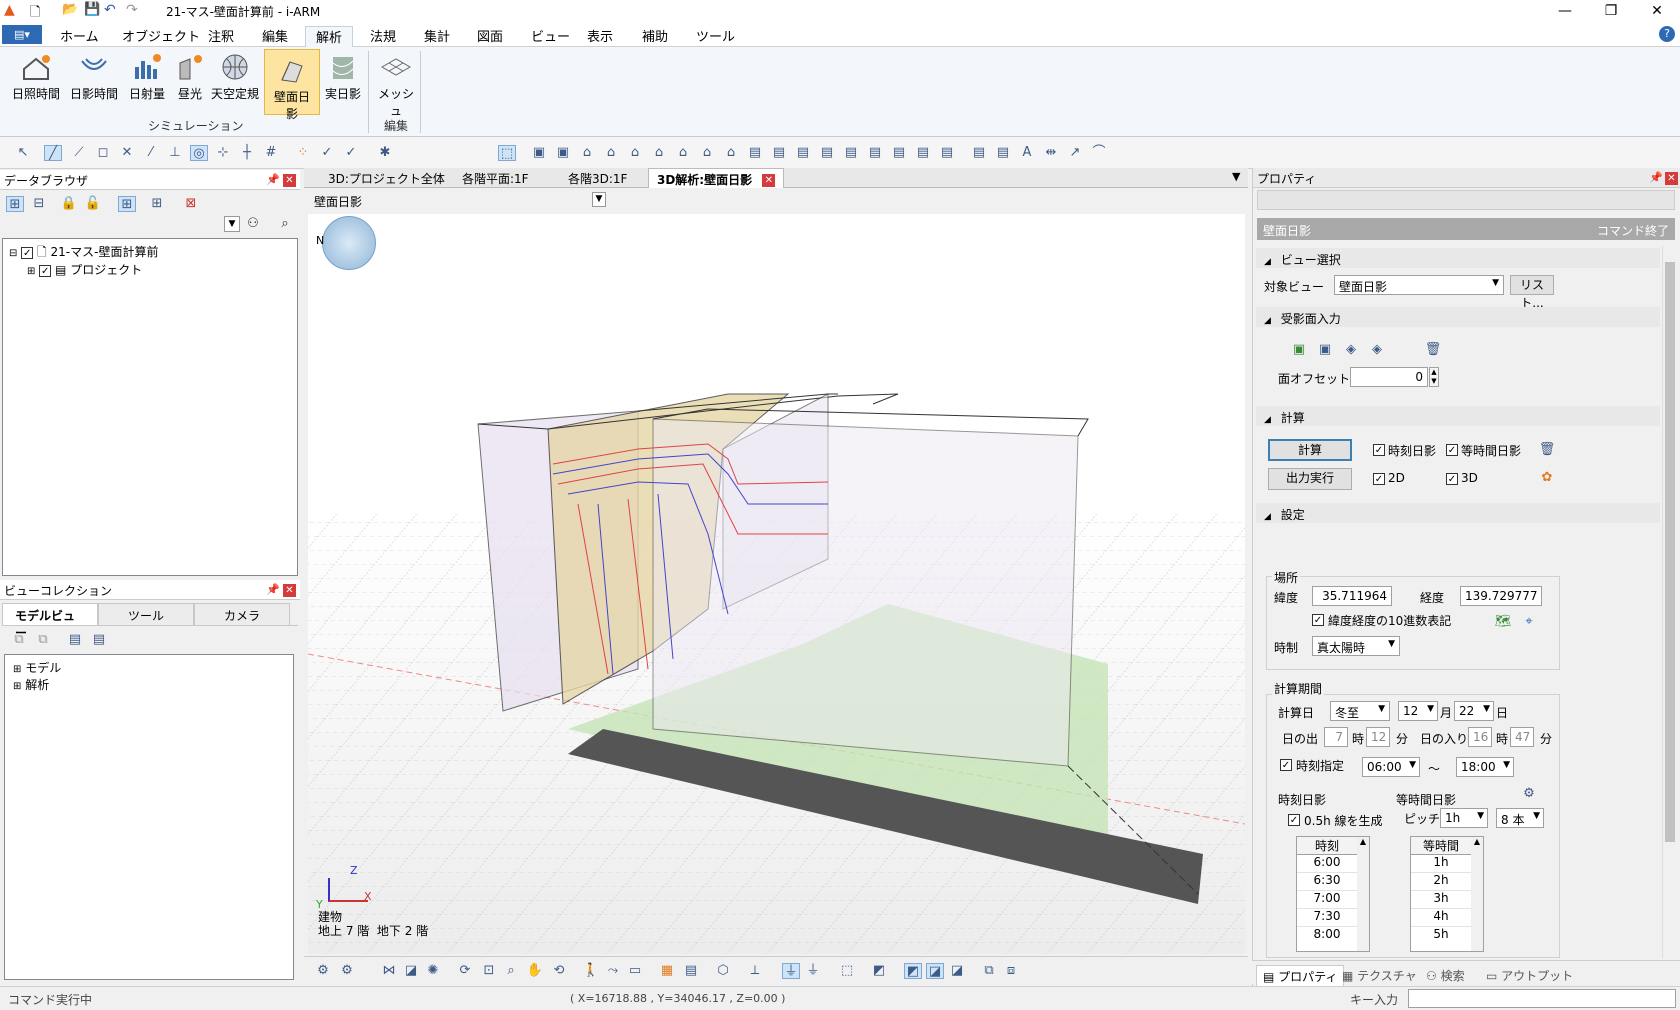 The image size is (1680, 1010). Describe the element at coordinates (1474, 711) in the screenshot. I see `day-select: 22 ▼` at that location.